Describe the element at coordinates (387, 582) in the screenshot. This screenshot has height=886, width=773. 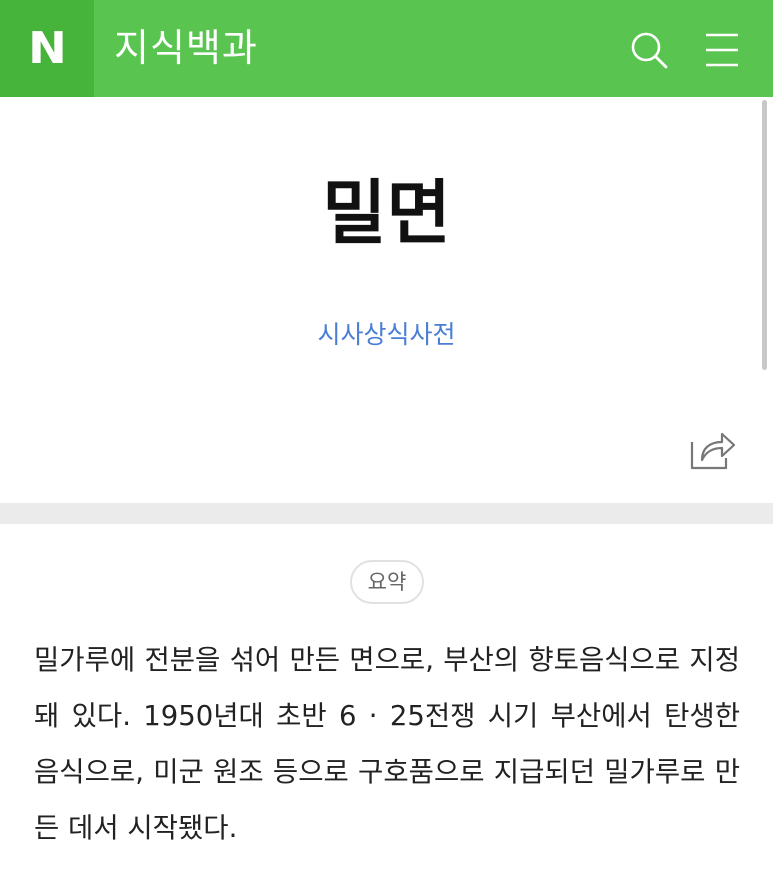
I see `summary-badge: 요약` at that location.